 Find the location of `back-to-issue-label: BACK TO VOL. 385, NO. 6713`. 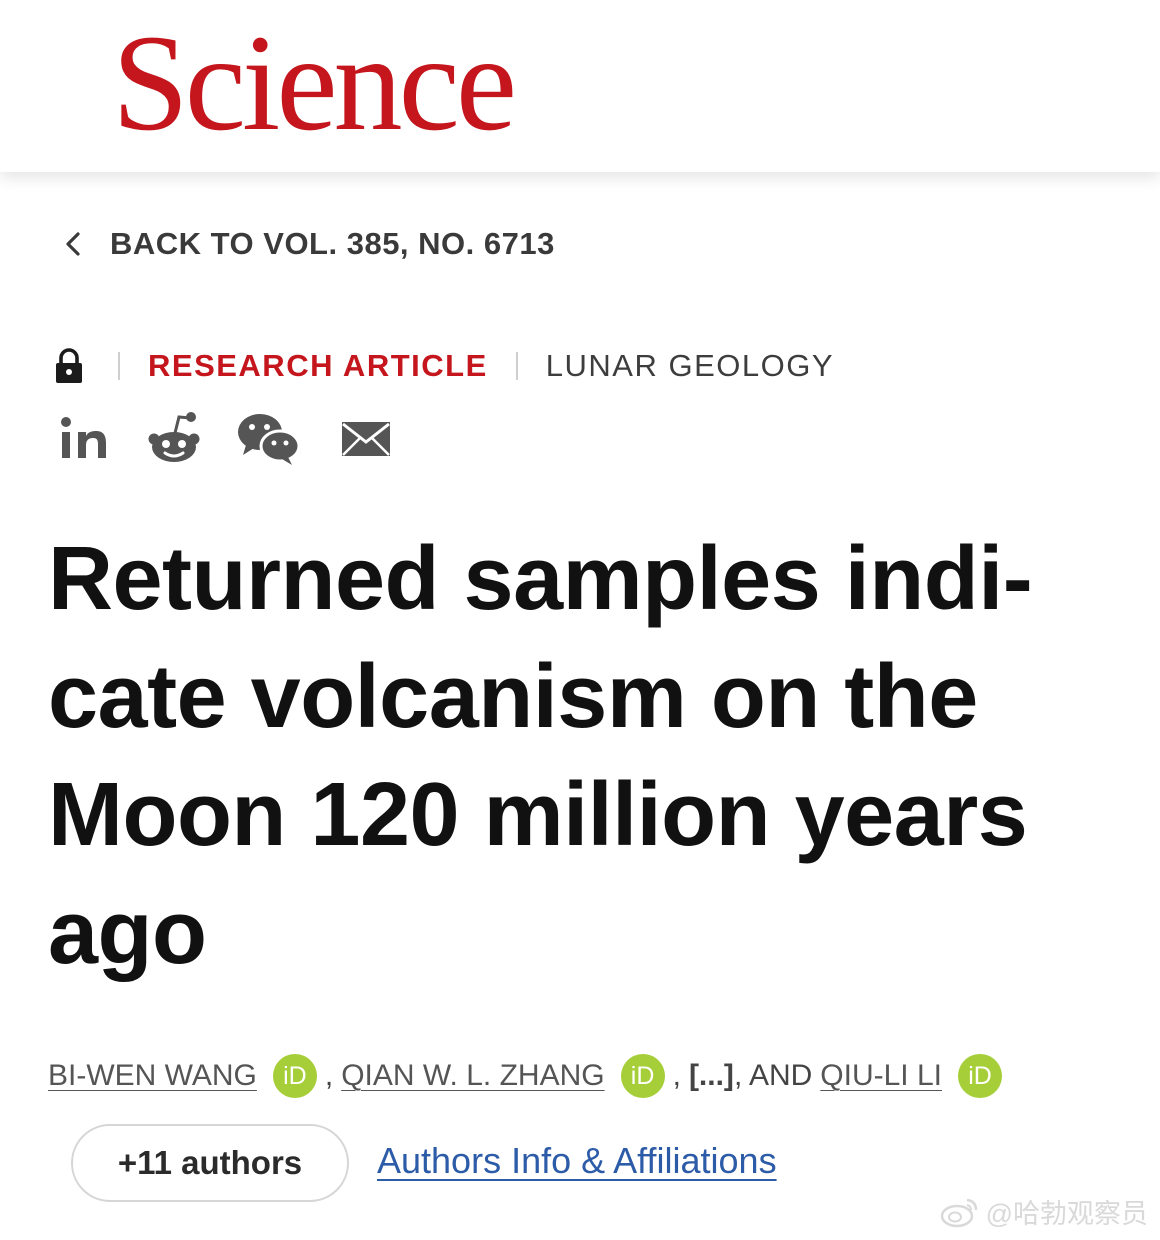

back-to-issue-label: BACK TO VOL. 385, NO. 6713 is located at coordinates (332, 243).